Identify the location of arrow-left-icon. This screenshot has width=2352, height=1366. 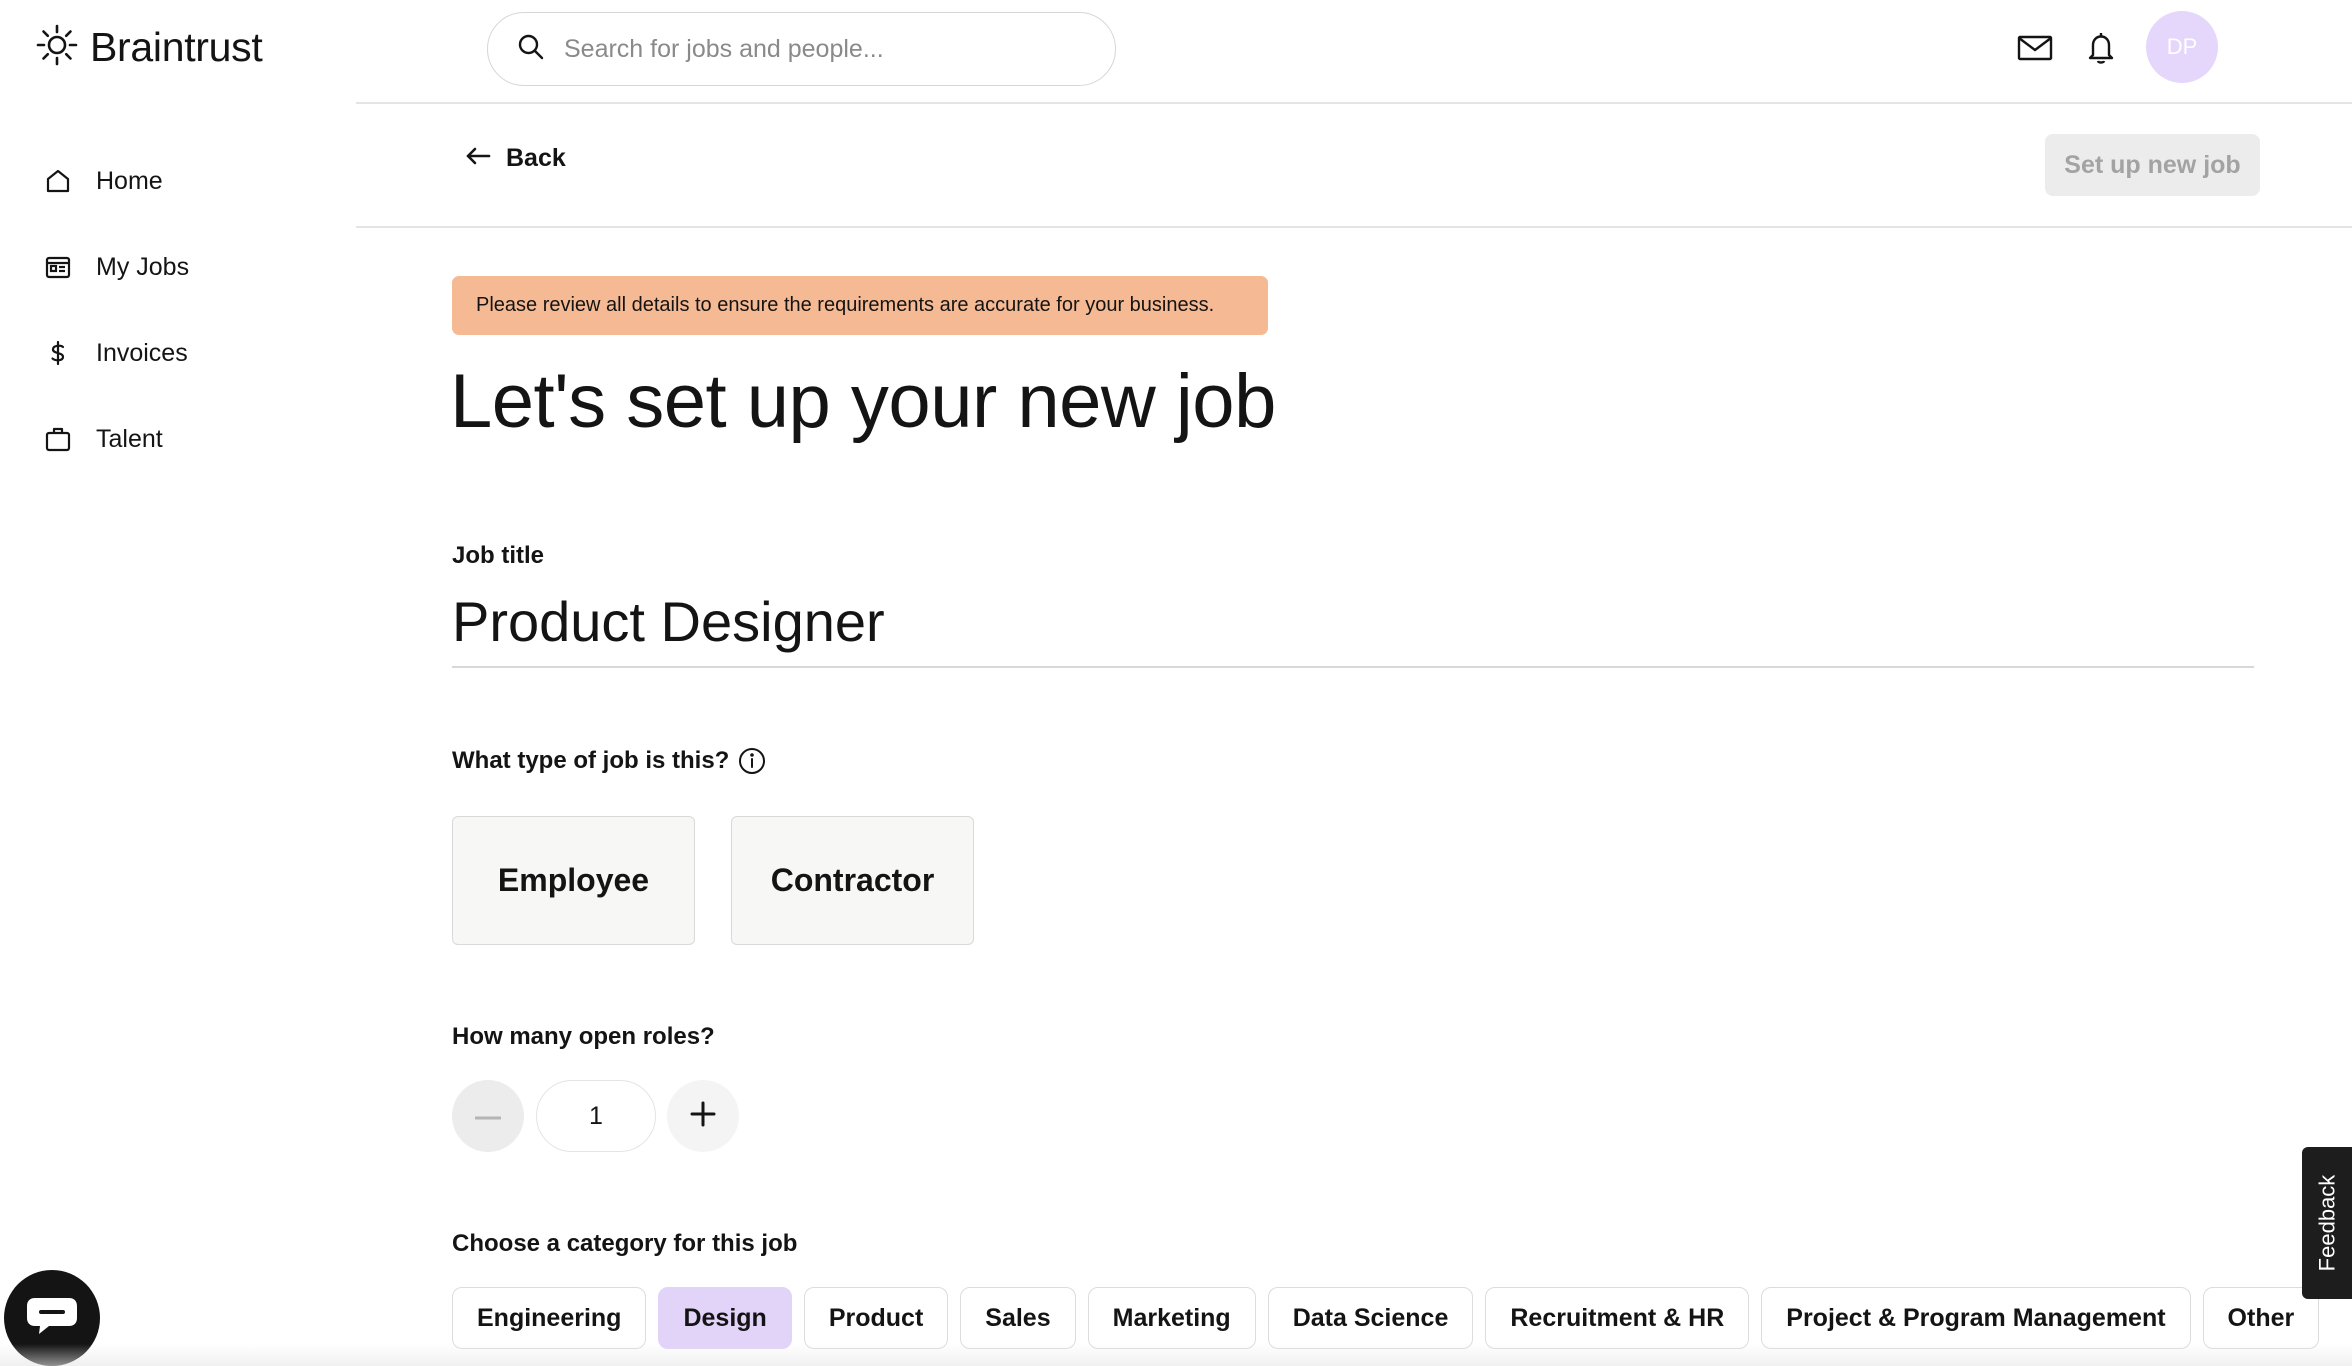
(478, 158).